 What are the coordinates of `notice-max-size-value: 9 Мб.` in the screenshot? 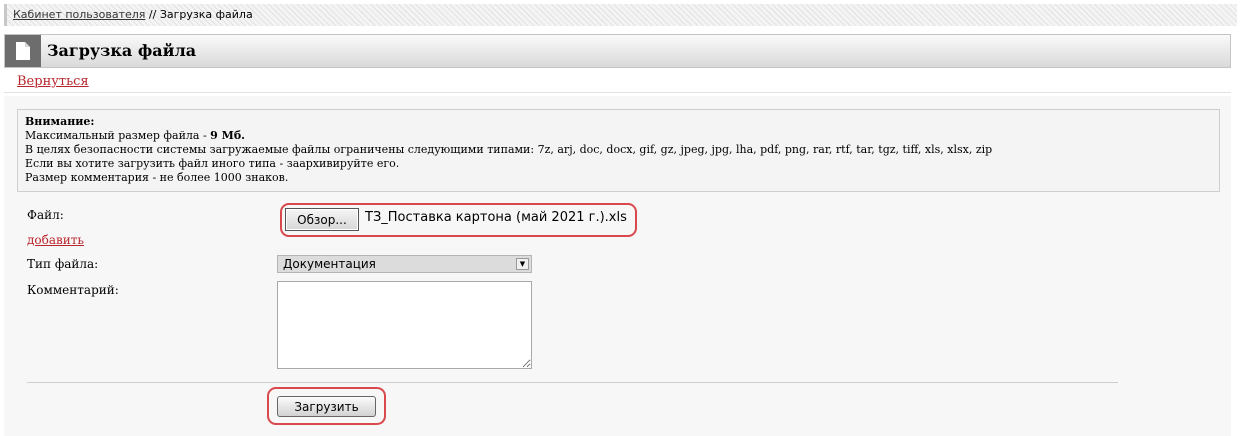 It's located at (227, 135).